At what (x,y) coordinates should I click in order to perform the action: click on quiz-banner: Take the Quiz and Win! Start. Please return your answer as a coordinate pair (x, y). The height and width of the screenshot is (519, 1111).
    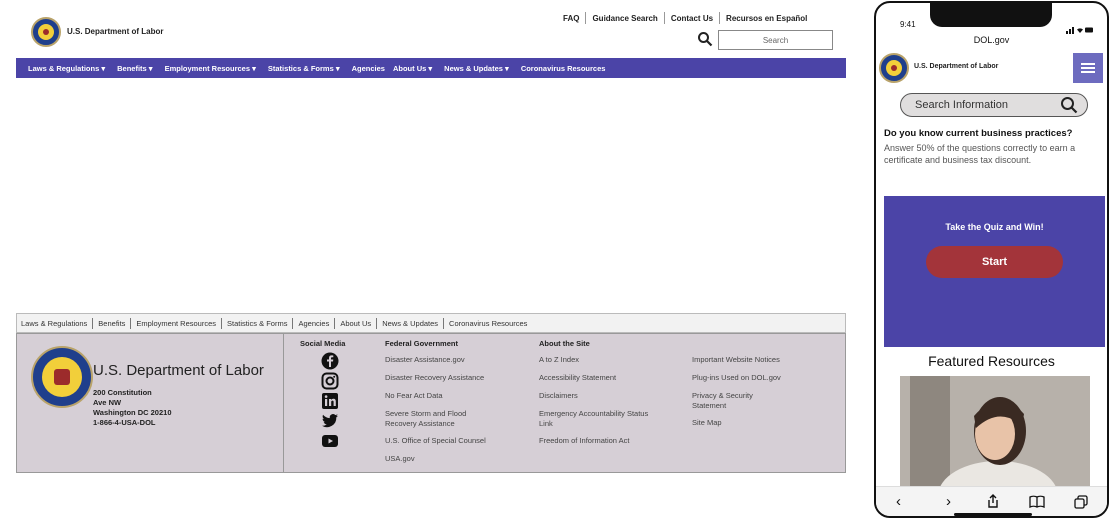
    Looking at the image, I should click on (994, 271).